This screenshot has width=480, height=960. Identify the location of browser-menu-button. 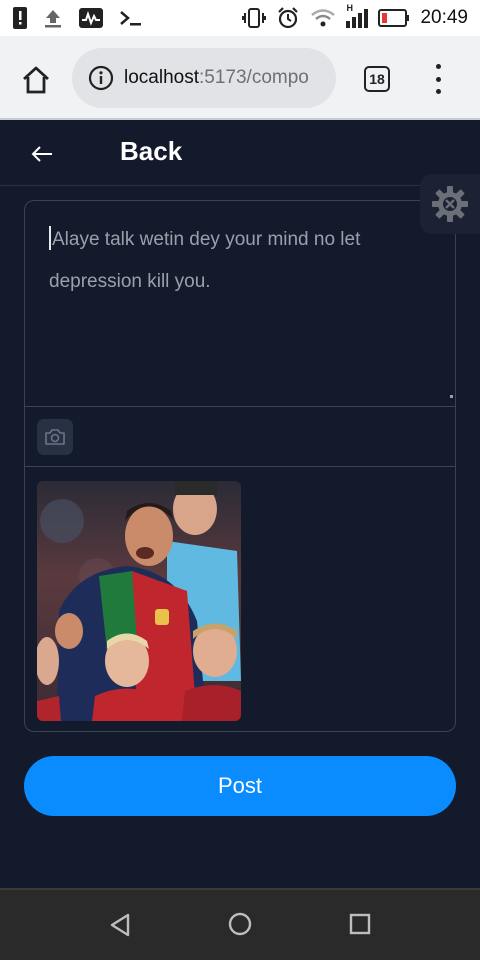
(438, 79).